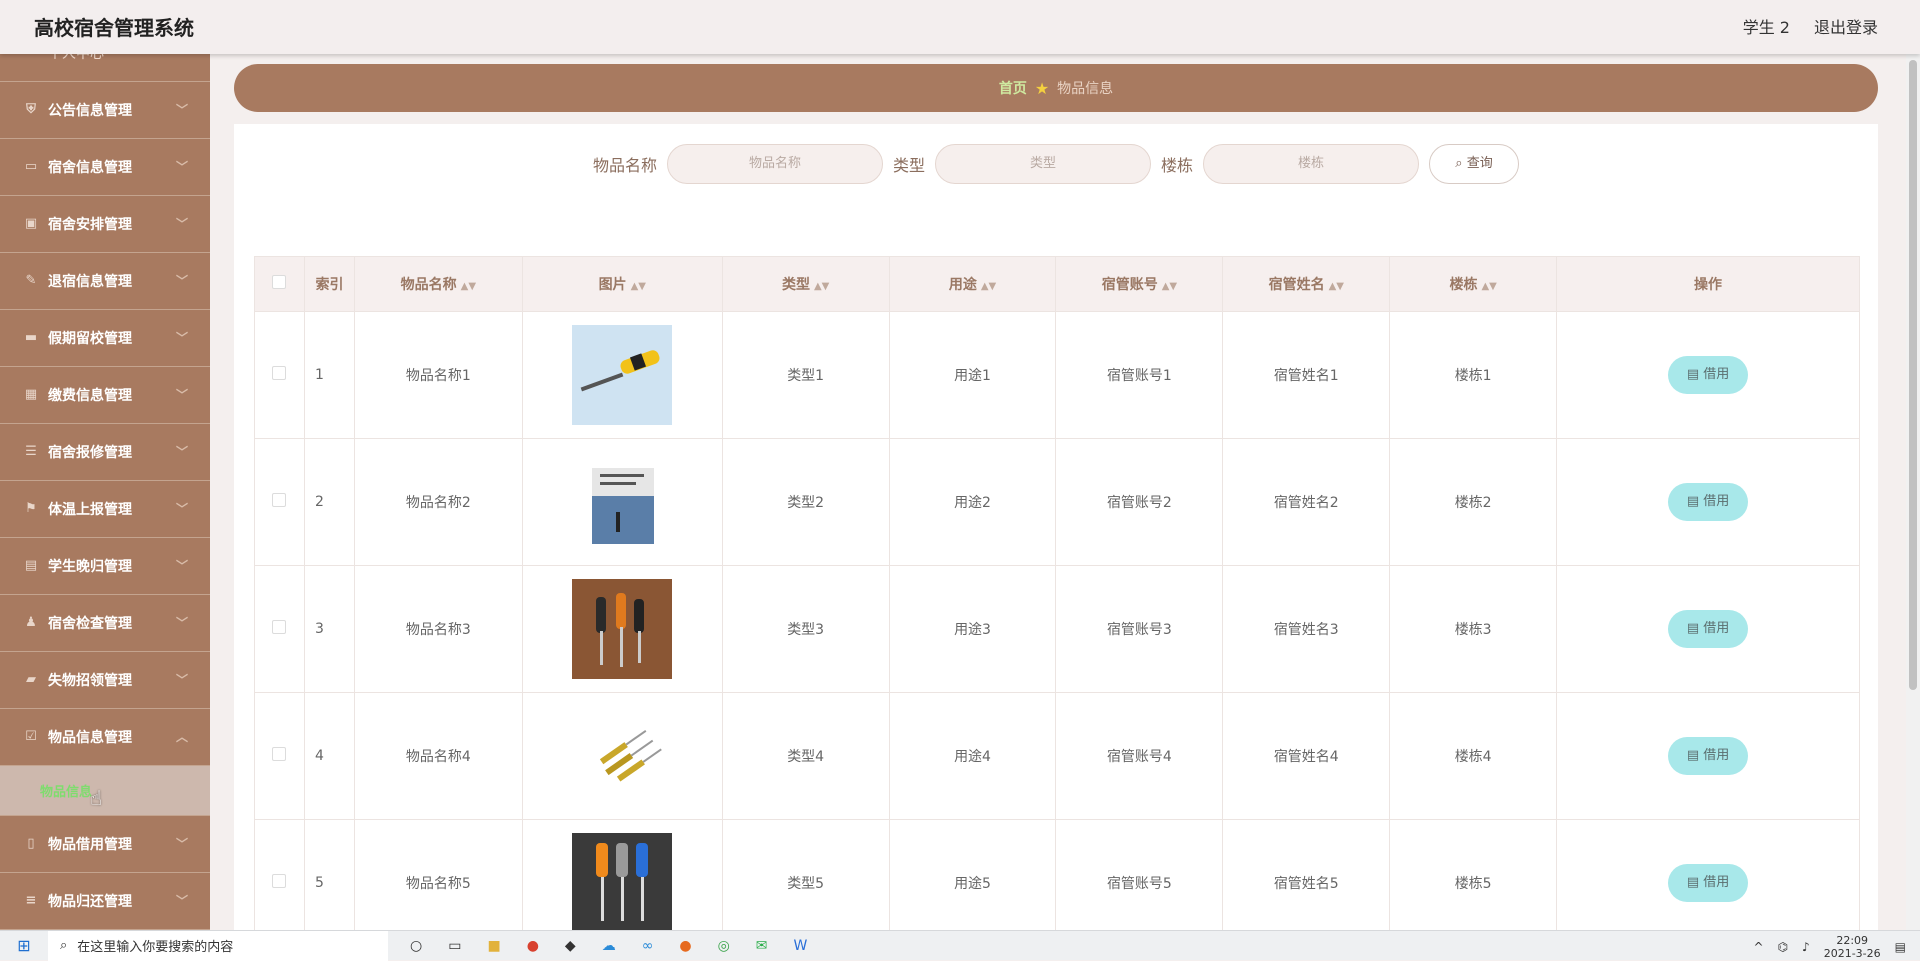 The width and height of the screenshot is (1920, 961). What do you see at coordinates (1057, 502) in the screenshot?
I see `table-row: 2 物品名称2 类型2 用途2 宿管账号2 宿管姓名2 楼栋2 ▤ 借用` at bounding box center [1057, 502].